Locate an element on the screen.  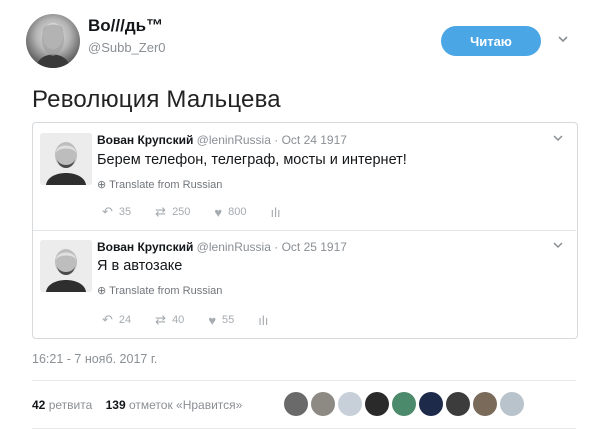
tweet-timestamp: 16:21 - 7 нояб. 2017 г. is located at coordinates (94, 359).